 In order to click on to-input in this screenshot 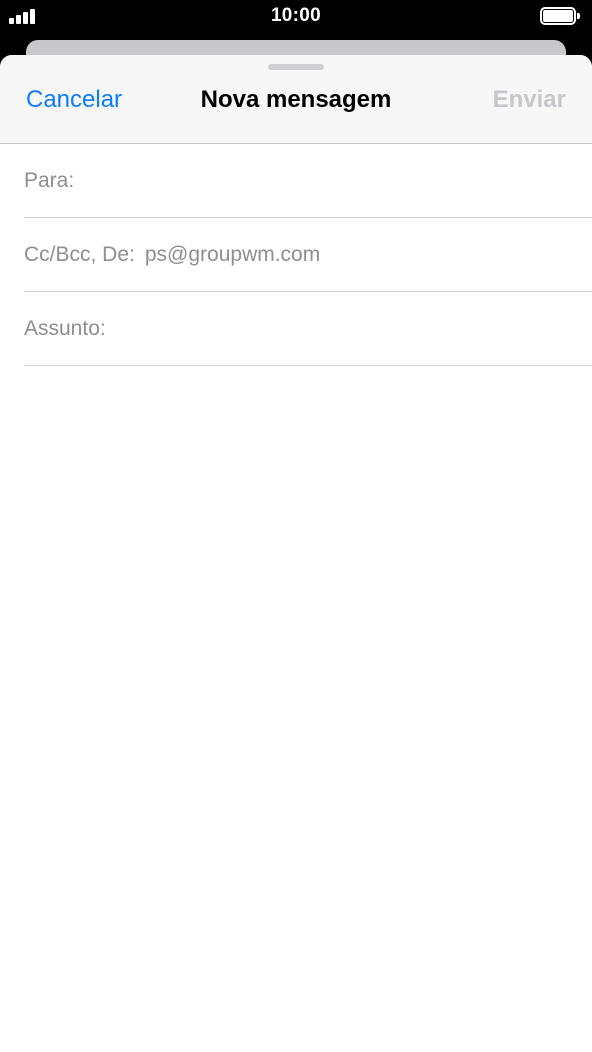, I will do `click(338, 180)`.